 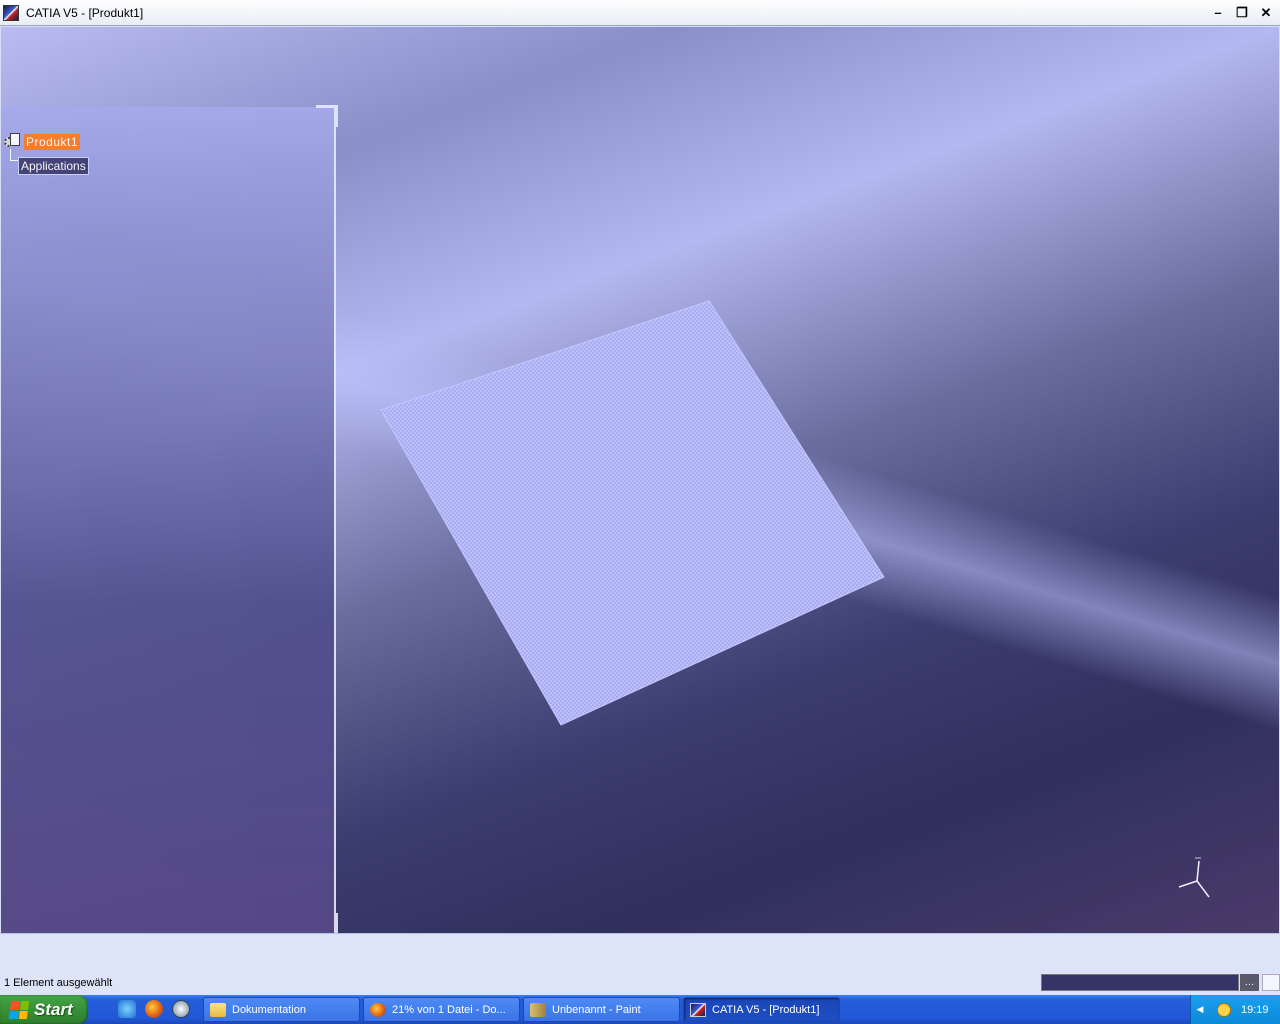 What do you see at coordinates (1218, 13) in the screenshot?
I see `minimize-button: –` at bounding box center [1218, 13].